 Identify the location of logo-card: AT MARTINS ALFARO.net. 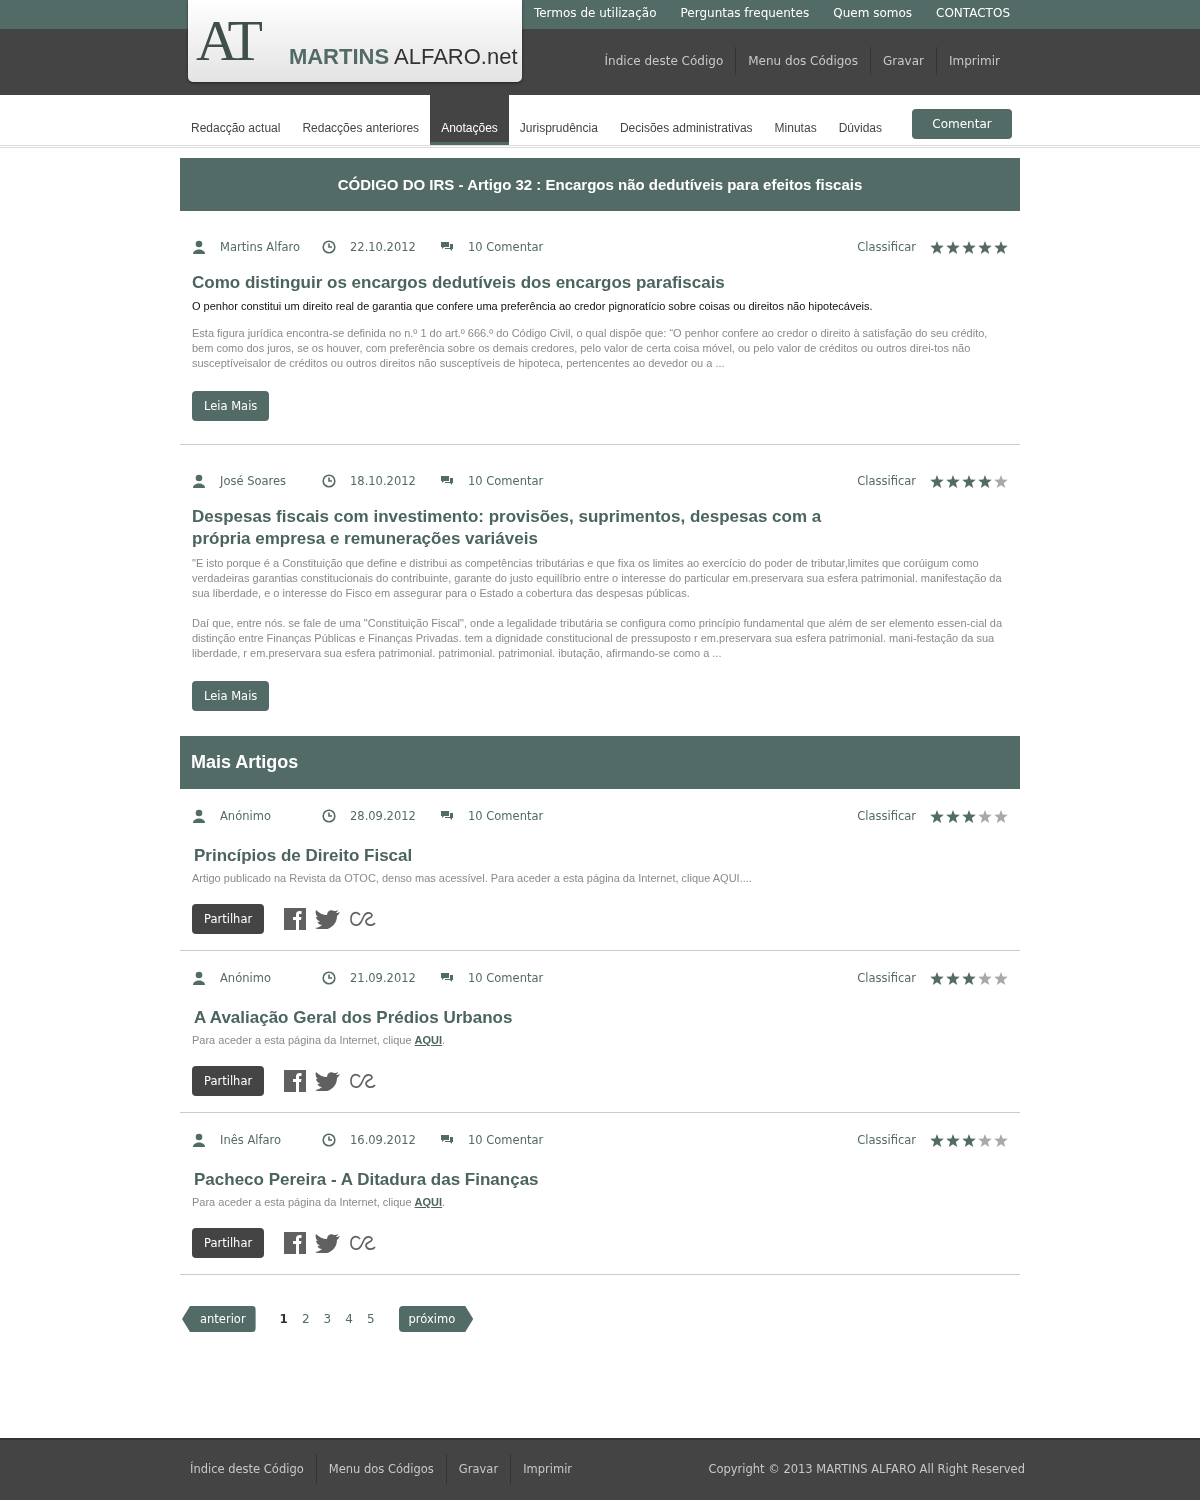
(355, 41).